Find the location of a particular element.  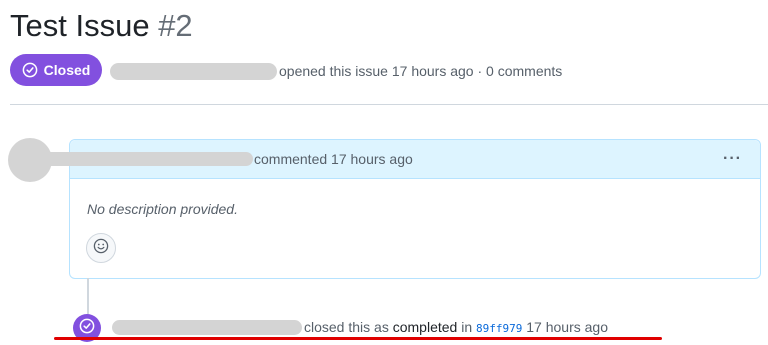

issue-number: #2 is located at coordinates (175, 25).